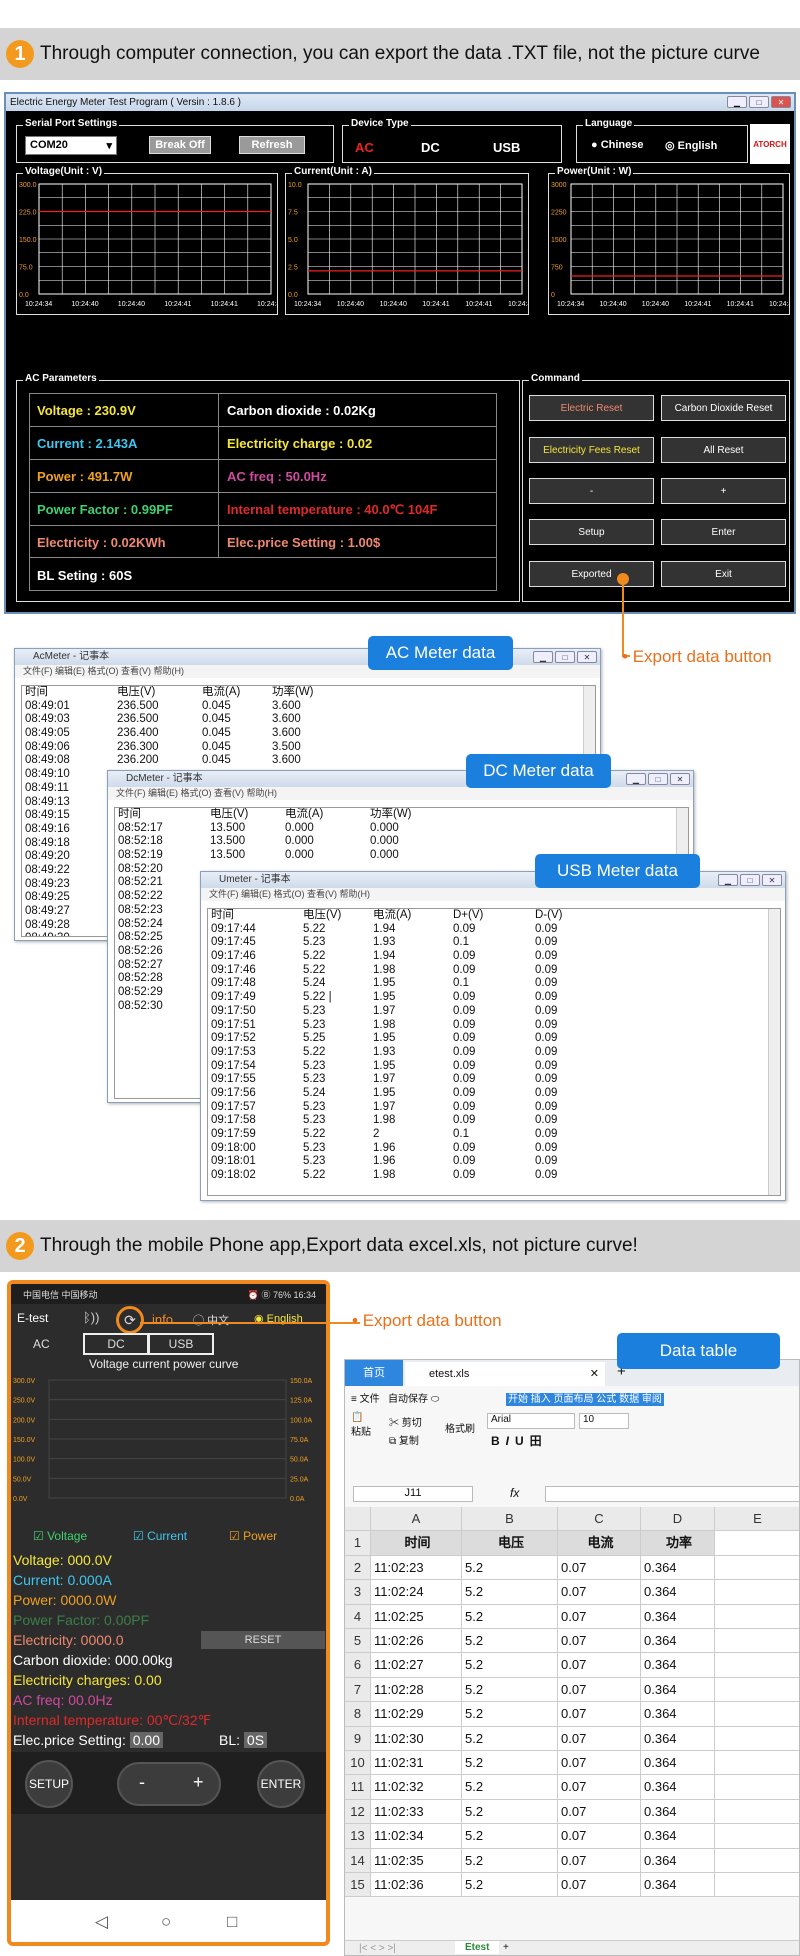 The height and width of the screenshot is (1956, 800). Describe the element at coordinates (232, 1922) in the screenshot. I see `recents-icon: □` at that location.